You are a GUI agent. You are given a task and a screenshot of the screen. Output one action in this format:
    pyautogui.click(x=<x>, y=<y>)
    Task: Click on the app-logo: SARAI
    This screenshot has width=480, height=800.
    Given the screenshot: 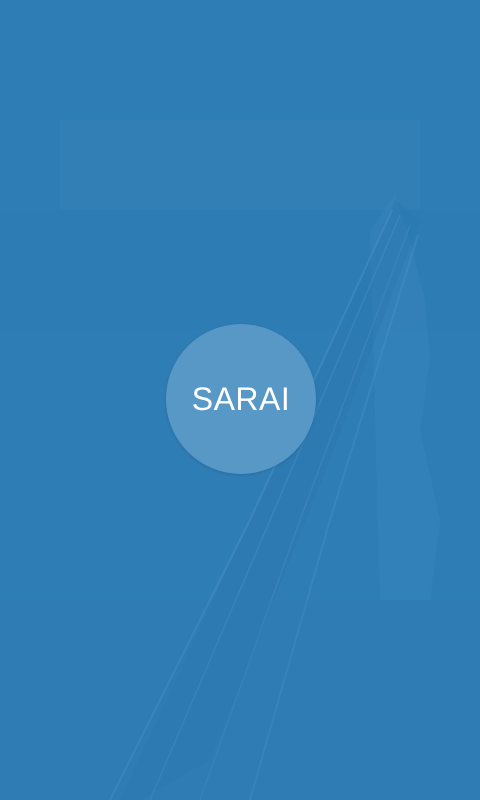 What is the action you would take?
    pyautogui.click(x=241, y=399)
    